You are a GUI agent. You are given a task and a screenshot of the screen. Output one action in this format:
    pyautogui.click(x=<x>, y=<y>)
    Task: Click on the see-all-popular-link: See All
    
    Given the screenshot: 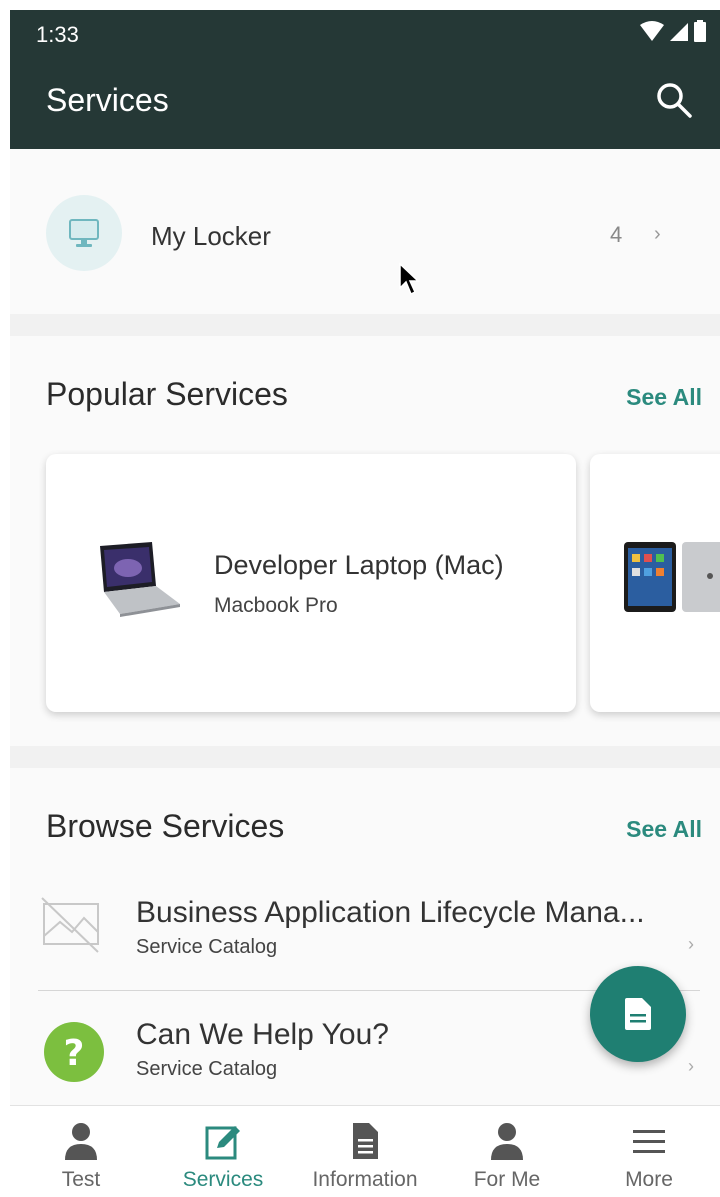 What is the action you would take?
    pyautogui.click(x=664, y=397)
    